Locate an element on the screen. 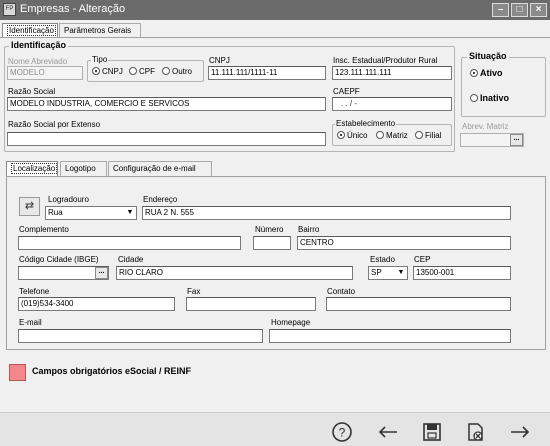 Image resolution: width=550 pixels, height=446 pixels. tipo-cnpj-radio: CNPJ is located at coordinates (107, 72).